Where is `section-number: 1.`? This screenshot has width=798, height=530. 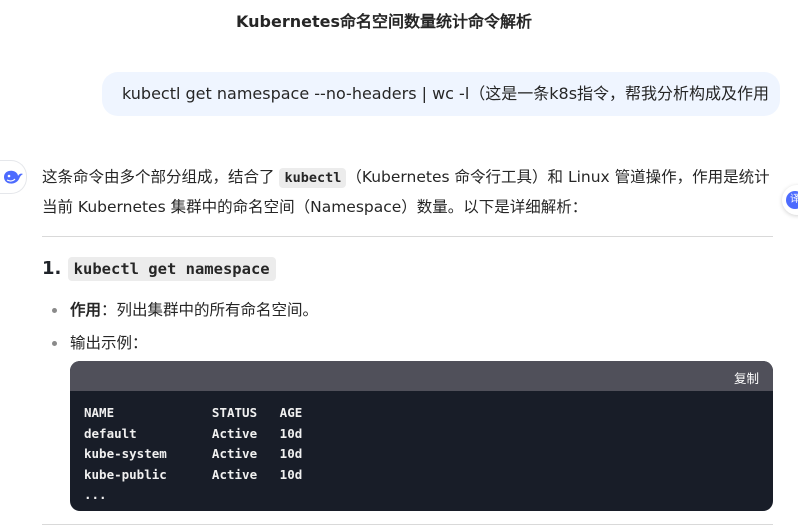 section-number: 1. is located at coordinates (52, 268).